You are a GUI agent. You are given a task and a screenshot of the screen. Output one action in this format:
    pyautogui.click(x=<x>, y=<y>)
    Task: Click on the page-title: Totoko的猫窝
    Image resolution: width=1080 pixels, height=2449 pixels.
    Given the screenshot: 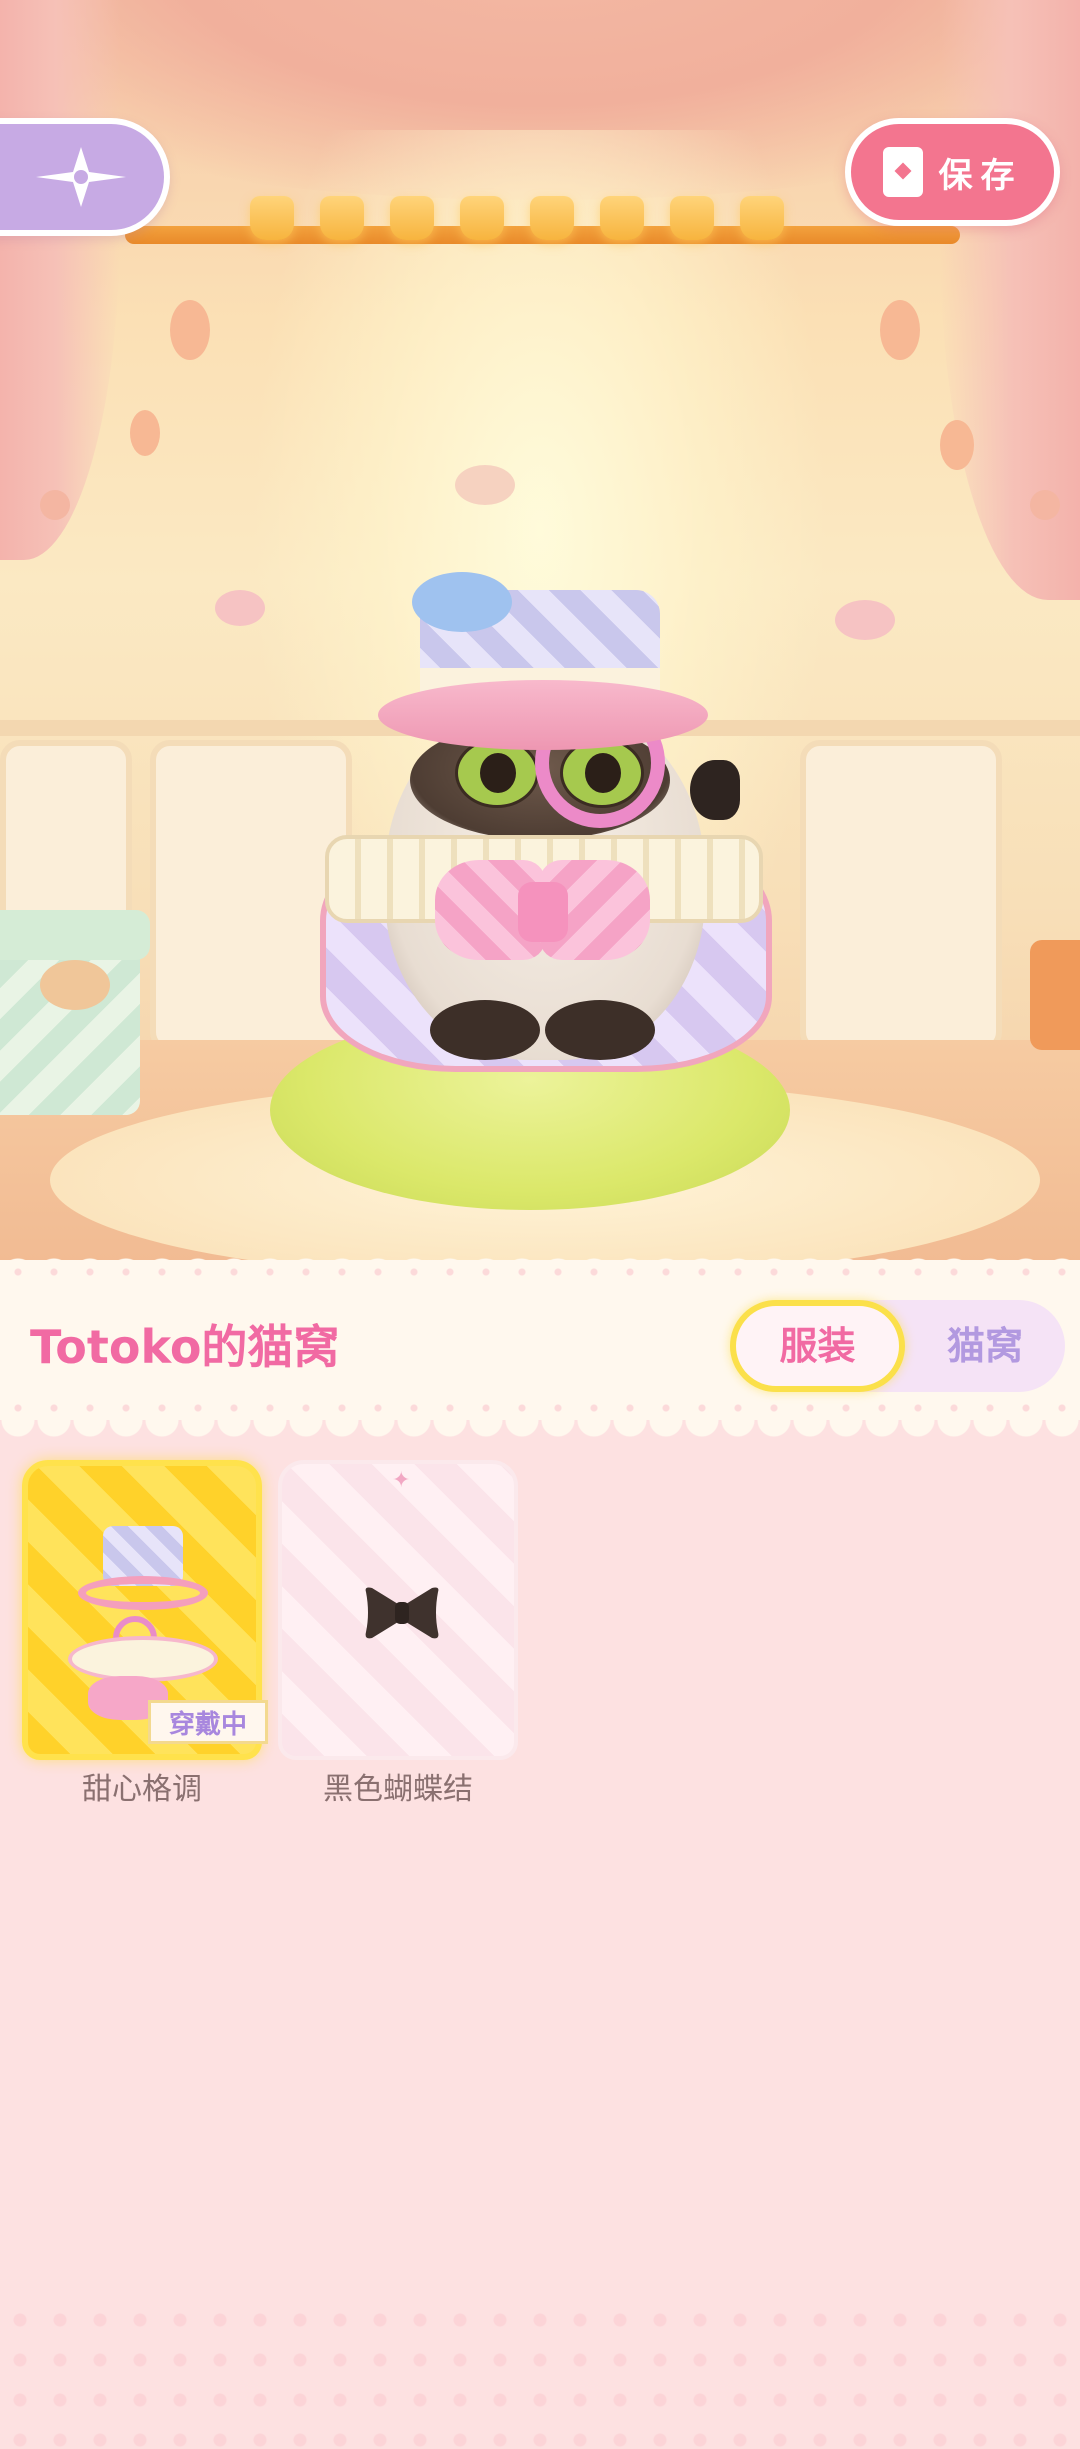 What is the action you would take?
    pyautogui.click(x=185, y=1347)
    